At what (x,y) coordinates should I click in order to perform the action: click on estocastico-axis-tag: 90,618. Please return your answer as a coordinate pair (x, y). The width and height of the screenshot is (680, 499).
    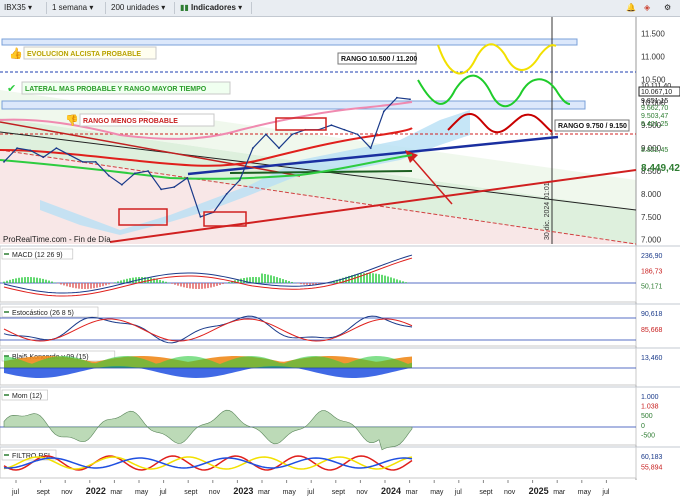
    Looking at the image, I should click on (652, 314).